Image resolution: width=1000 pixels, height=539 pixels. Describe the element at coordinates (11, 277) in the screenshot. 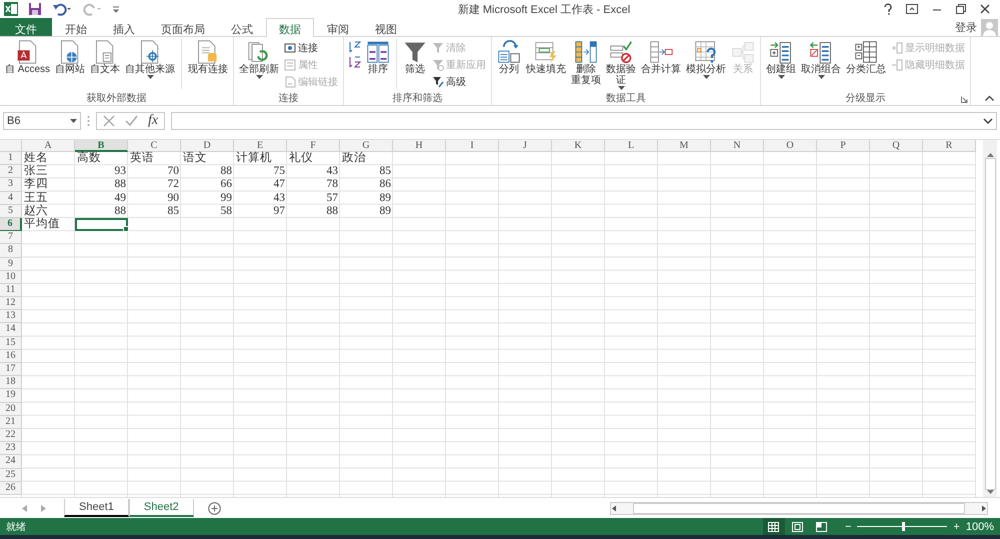

I see `row-header: 10` at that location.